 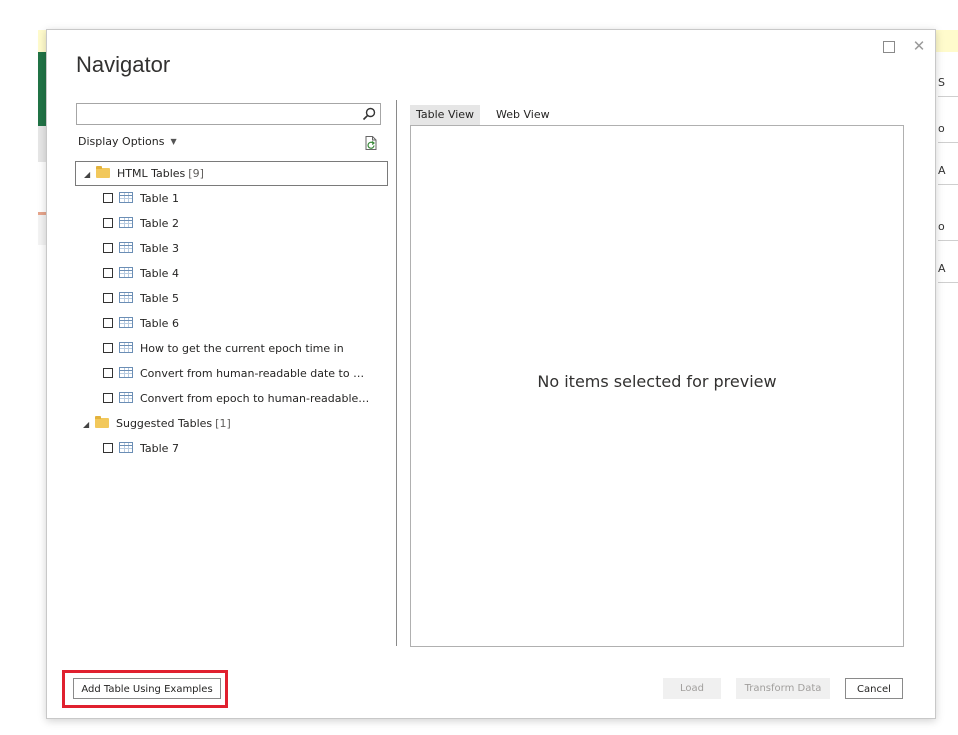 What do you see at coordinates (159, 323) in the screenshot?
I see `tree-item-label: Table 6` at bounding box center [159, 323].